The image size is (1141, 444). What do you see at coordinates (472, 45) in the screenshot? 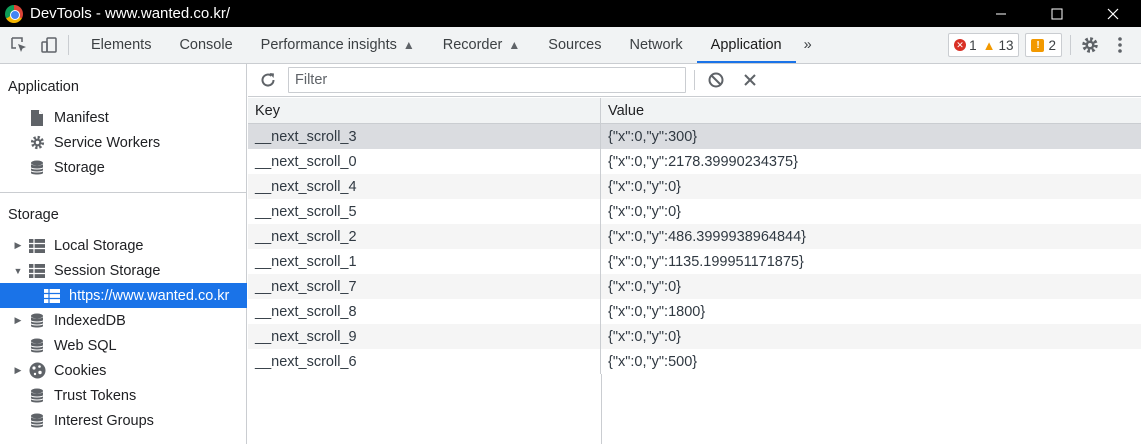
I see `tab-label: Recorder` at bounding box center [472, 45].